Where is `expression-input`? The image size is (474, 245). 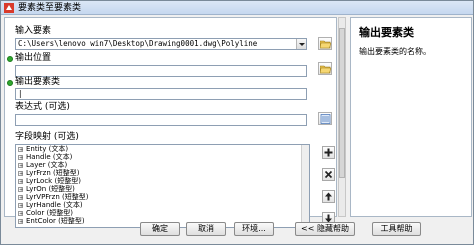 expression-input is located at coordinates (161, 120).